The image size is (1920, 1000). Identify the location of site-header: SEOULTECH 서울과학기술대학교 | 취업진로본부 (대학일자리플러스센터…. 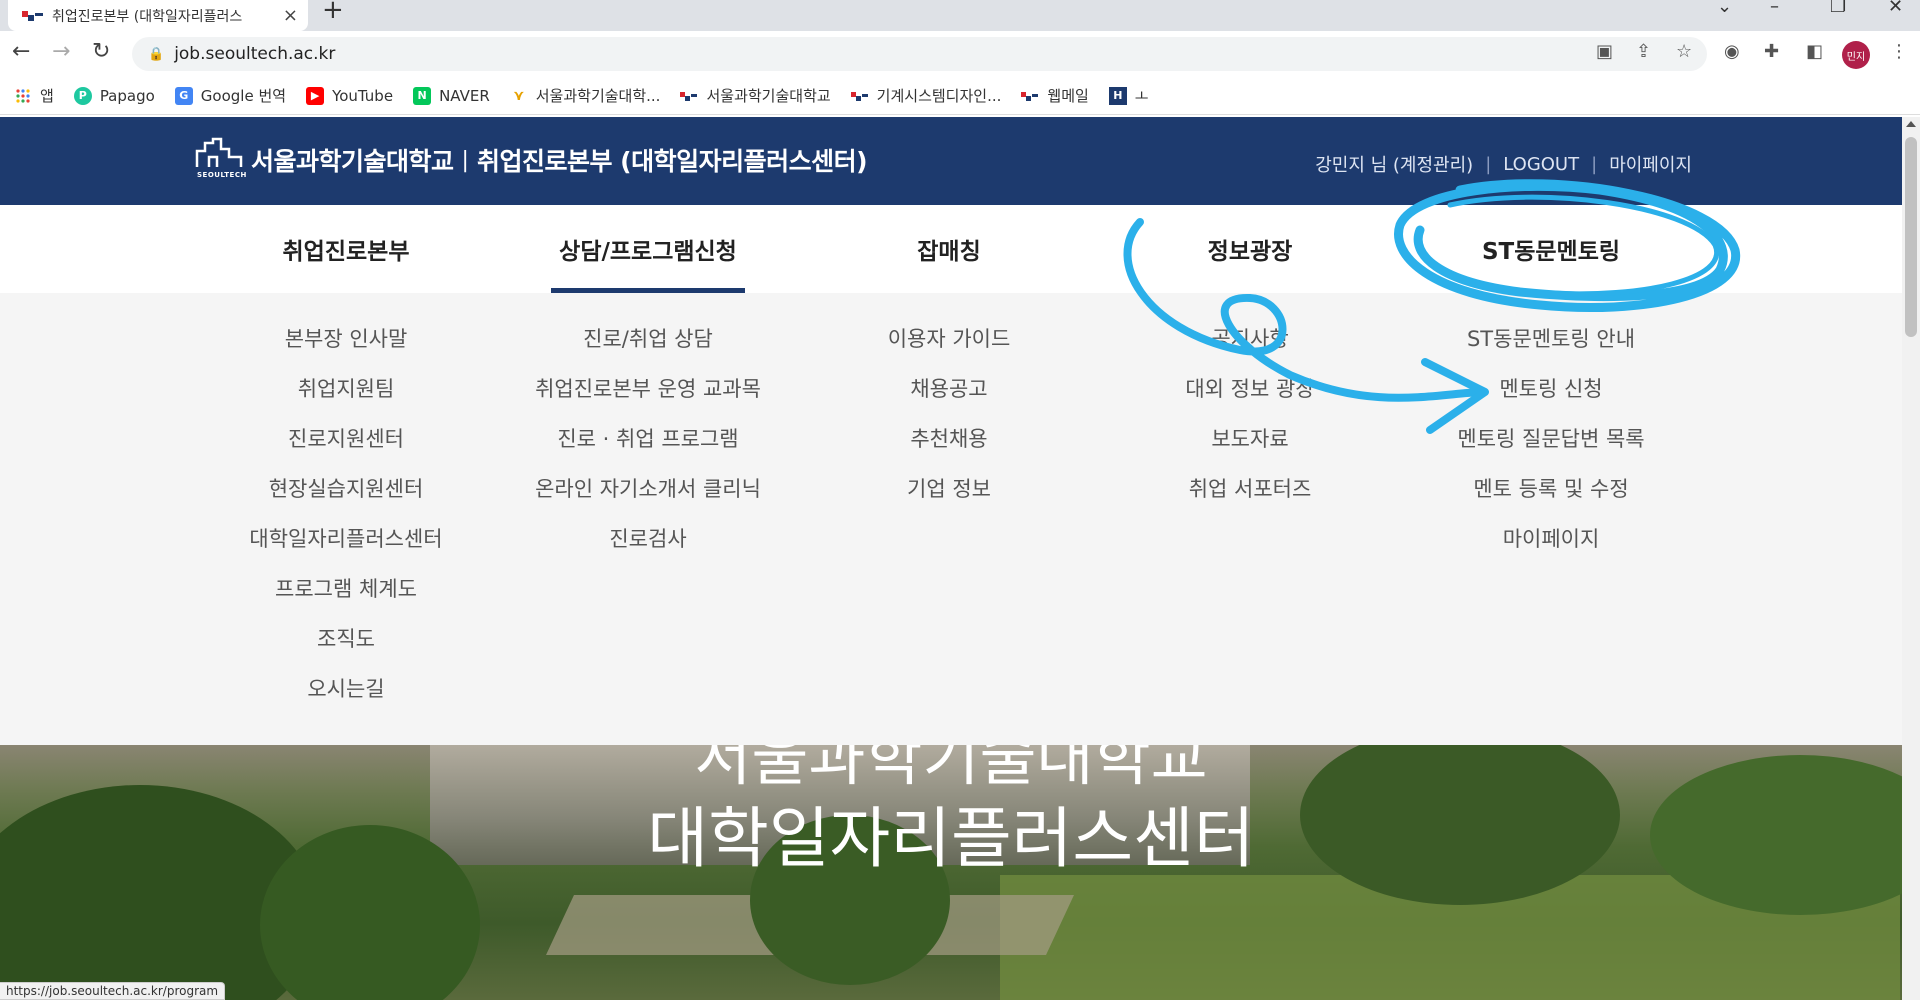
(951, 161).